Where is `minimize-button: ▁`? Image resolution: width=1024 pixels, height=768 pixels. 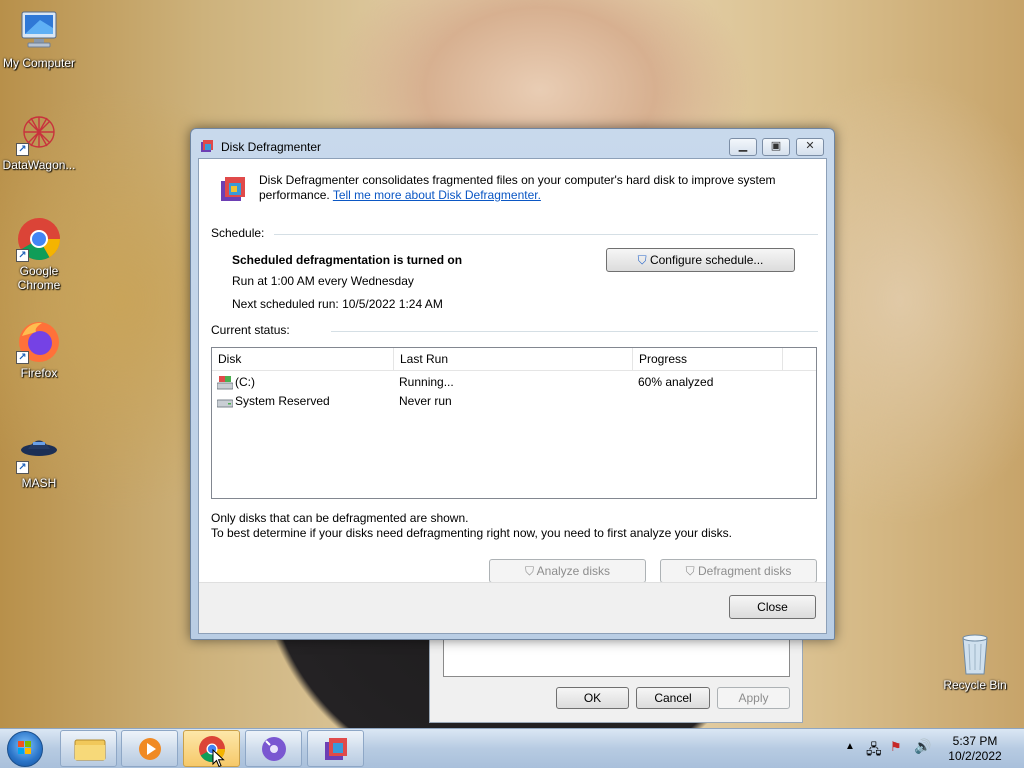 minimize-button: ▁ is located at coordinates (743, 147).